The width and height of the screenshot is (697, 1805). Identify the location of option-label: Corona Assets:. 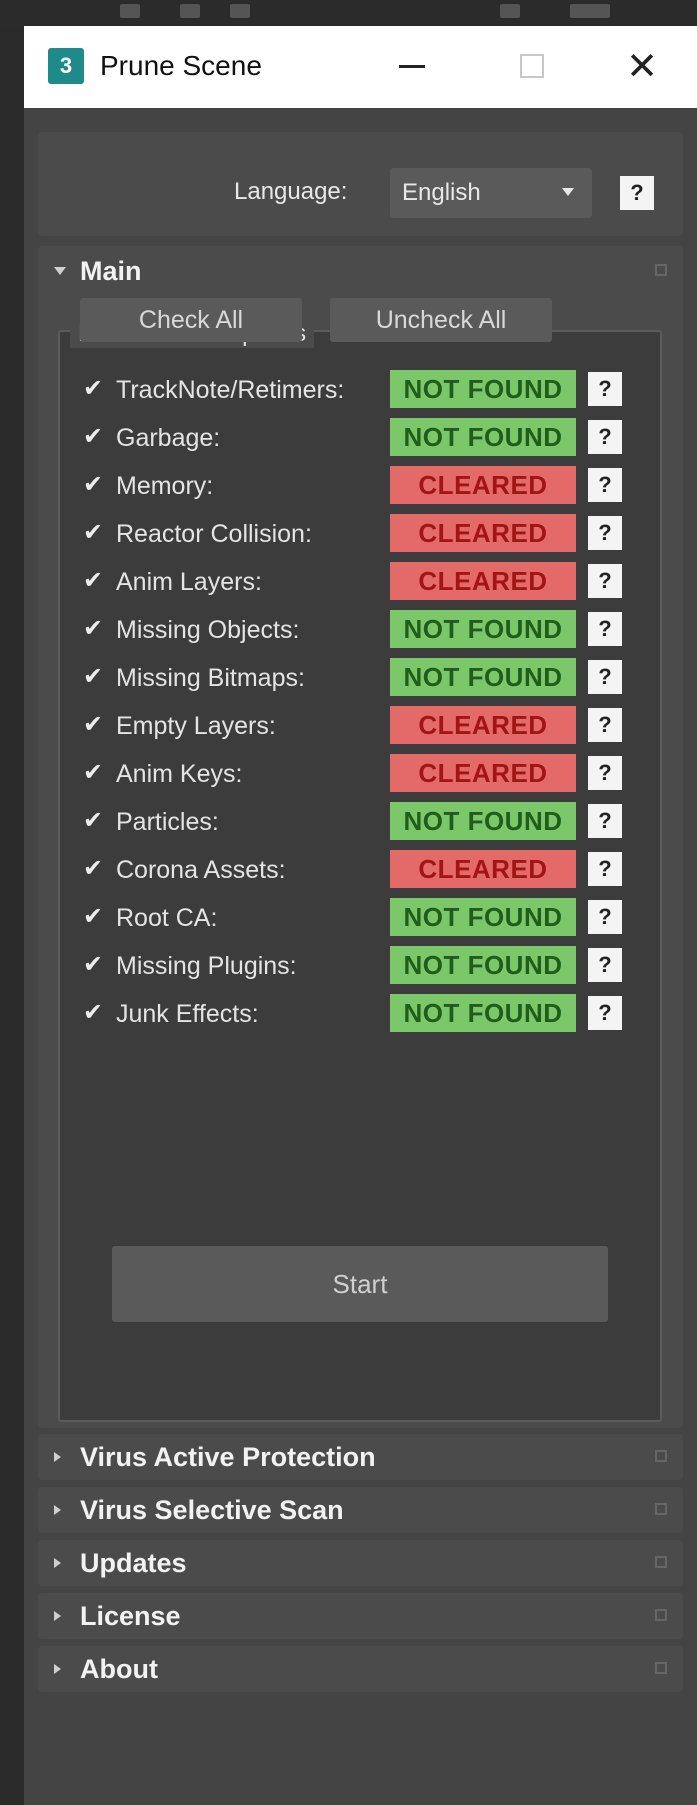
(201, 870).